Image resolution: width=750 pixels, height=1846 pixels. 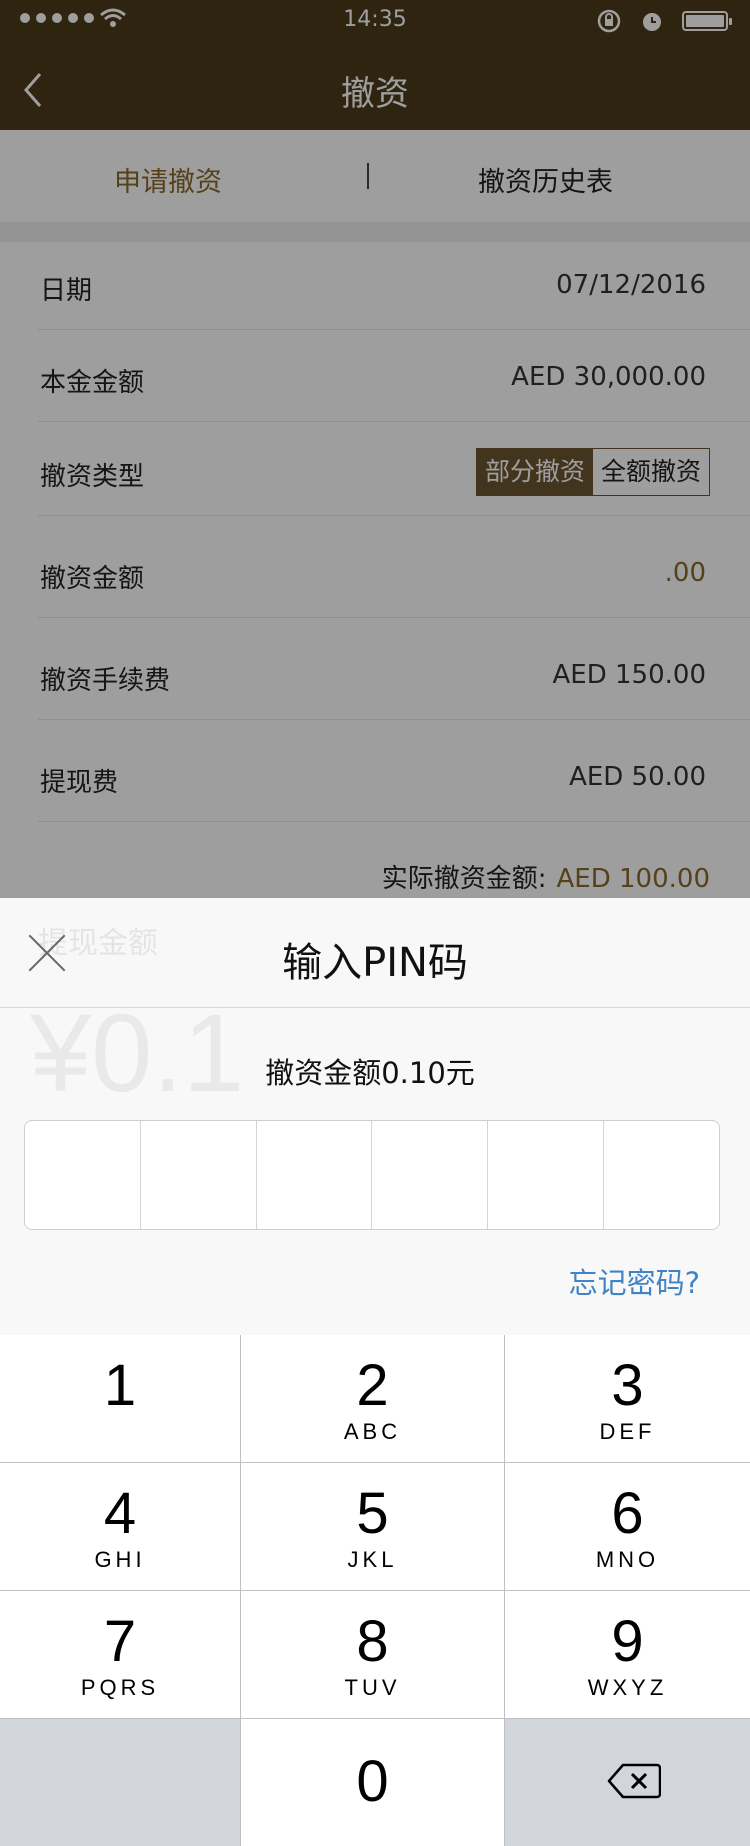 What do you see at coordinates (634, 1781) in the screenshot?
I see `backspace-icon` at bounding box center [634, 1781].